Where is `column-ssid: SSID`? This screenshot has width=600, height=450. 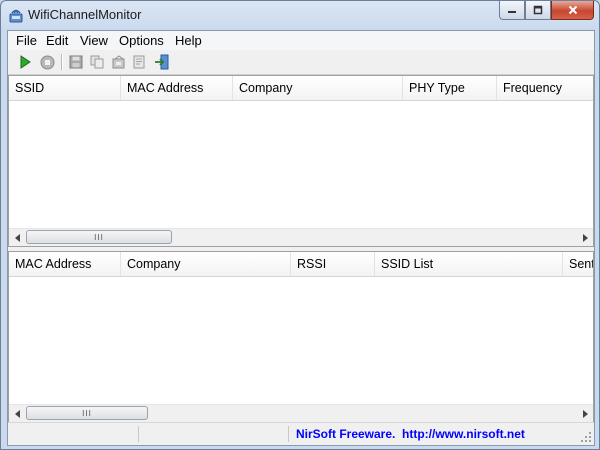
column-ssid: SSID is located at coordinates (65, 88).